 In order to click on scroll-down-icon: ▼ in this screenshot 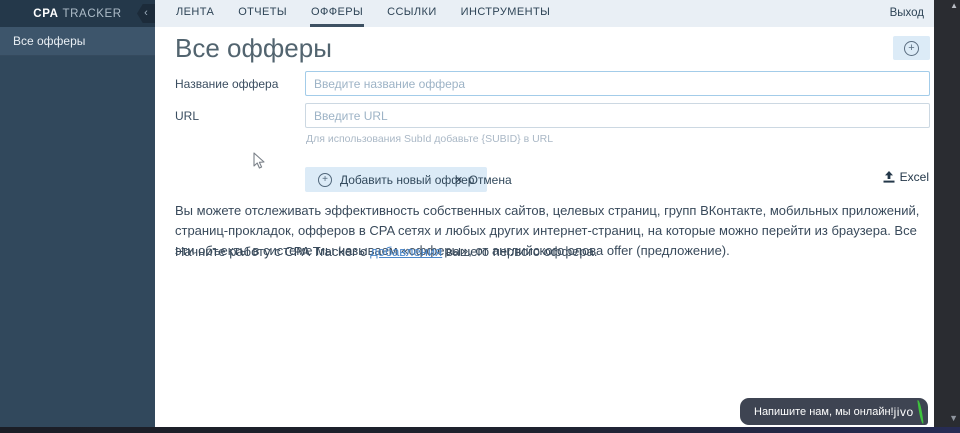, I will do `click(953, 418)`.